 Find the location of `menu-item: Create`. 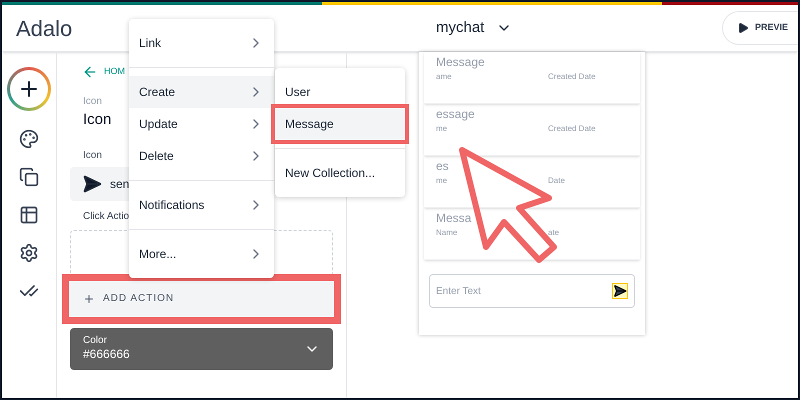

menu-item: Create is located at coordinates (201, 92).